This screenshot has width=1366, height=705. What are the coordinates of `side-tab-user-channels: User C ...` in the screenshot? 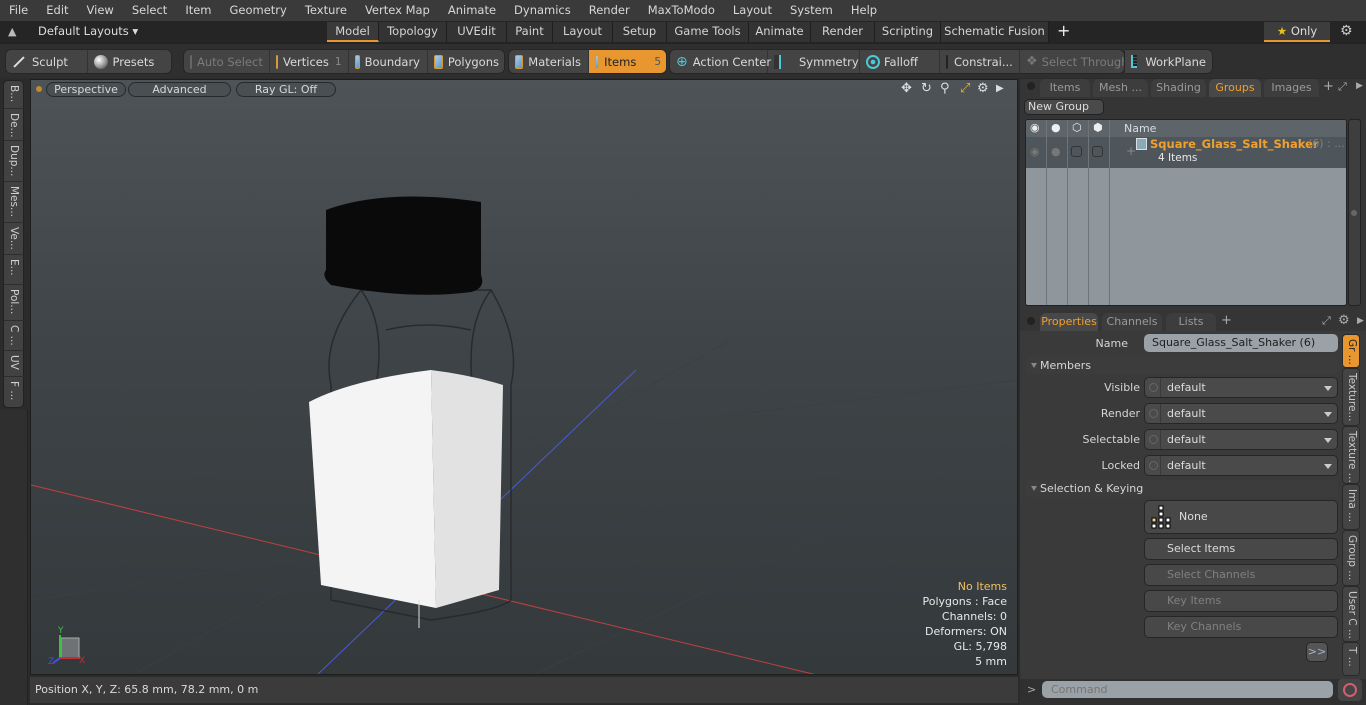 It's located at (1351, 614).